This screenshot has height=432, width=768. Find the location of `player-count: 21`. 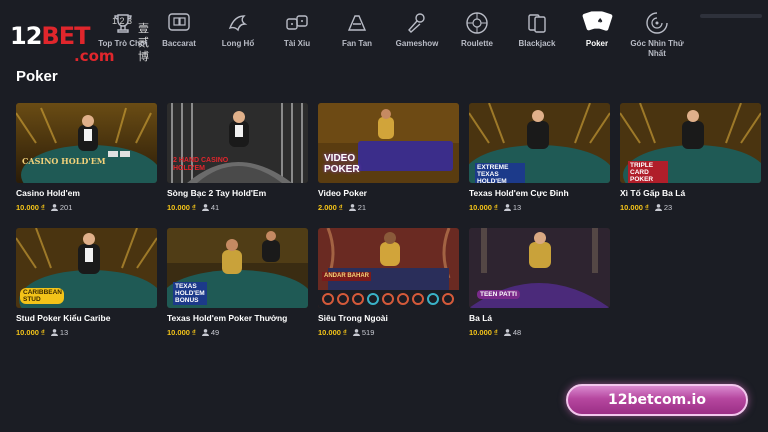

player-count: 21 is located at coordinates (357, 207).